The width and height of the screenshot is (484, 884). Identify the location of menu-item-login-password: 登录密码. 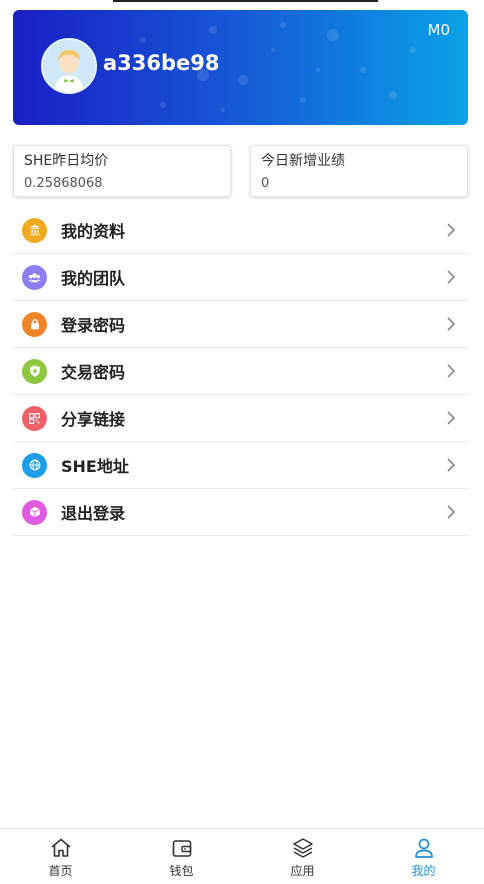
(240, 324).